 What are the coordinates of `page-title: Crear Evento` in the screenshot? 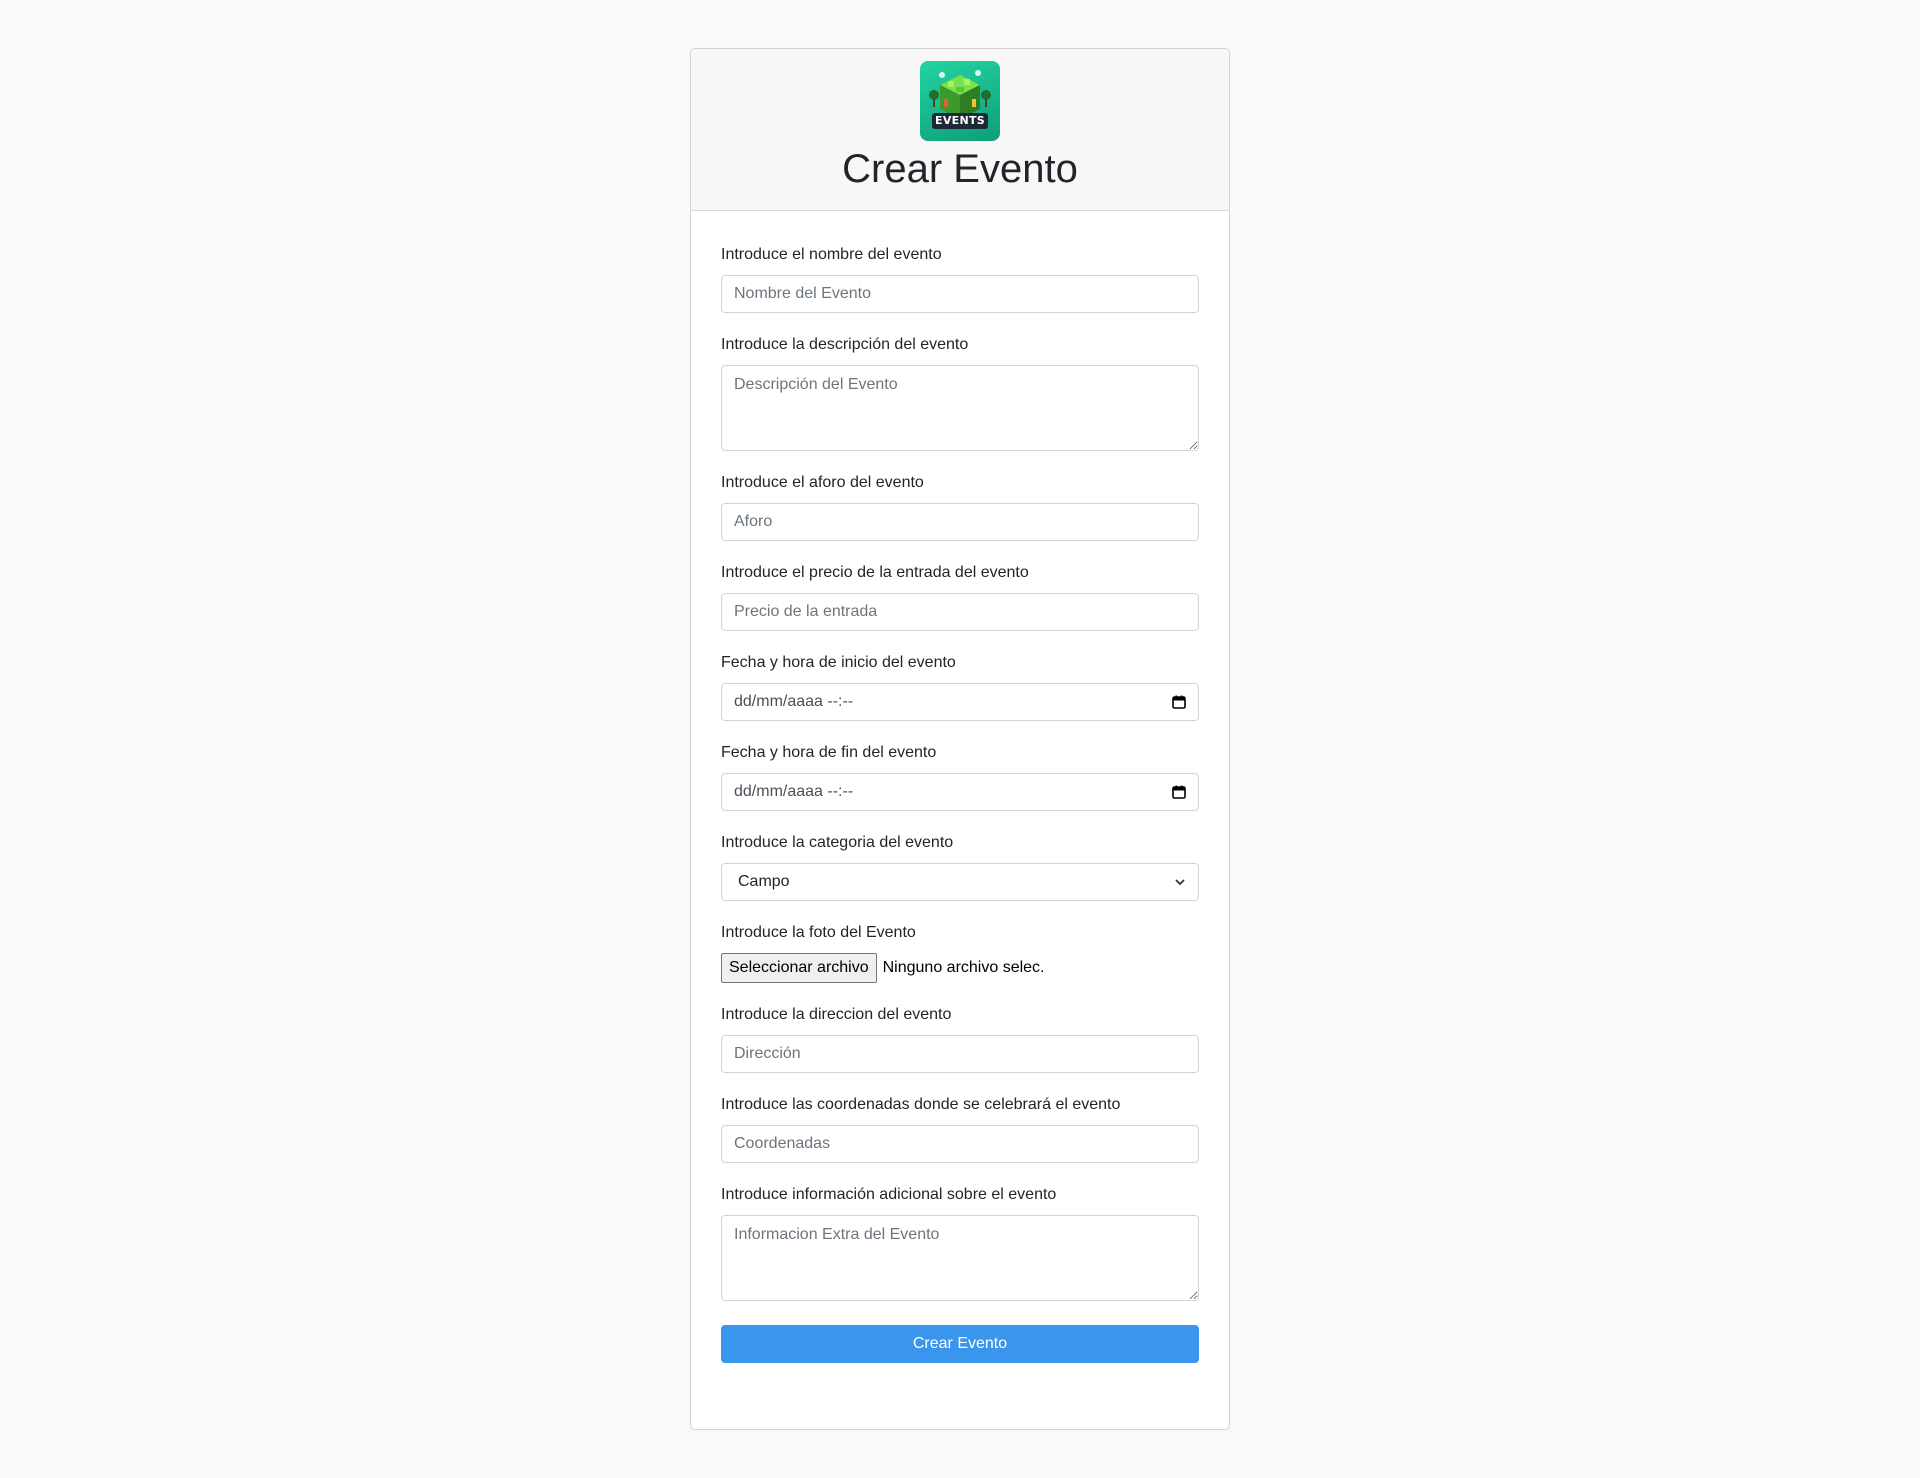 It's located at (960, 169).